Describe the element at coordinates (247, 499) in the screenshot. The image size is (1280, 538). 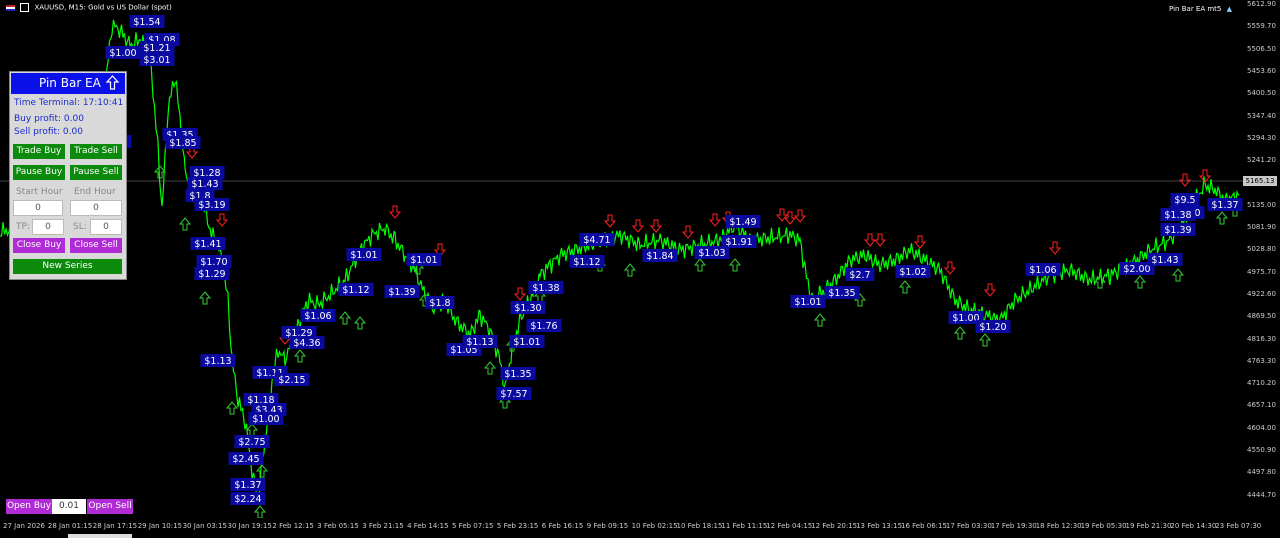
I see `trade-profit-label-text: $2.24` at that location.